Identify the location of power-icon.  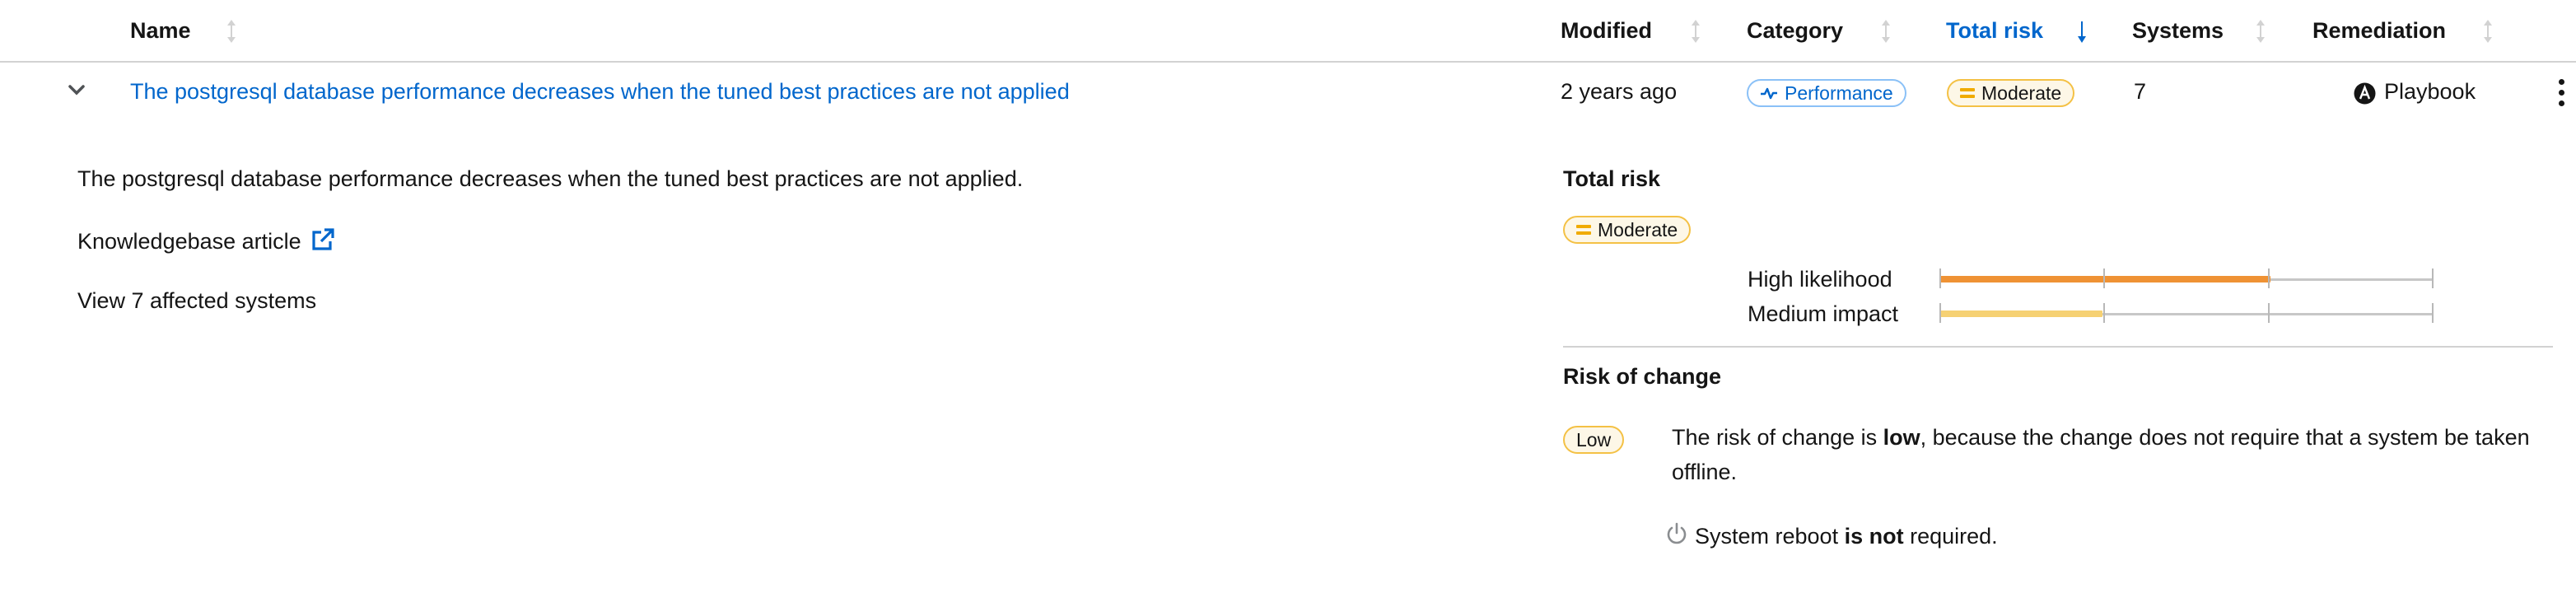
(1677, 533).